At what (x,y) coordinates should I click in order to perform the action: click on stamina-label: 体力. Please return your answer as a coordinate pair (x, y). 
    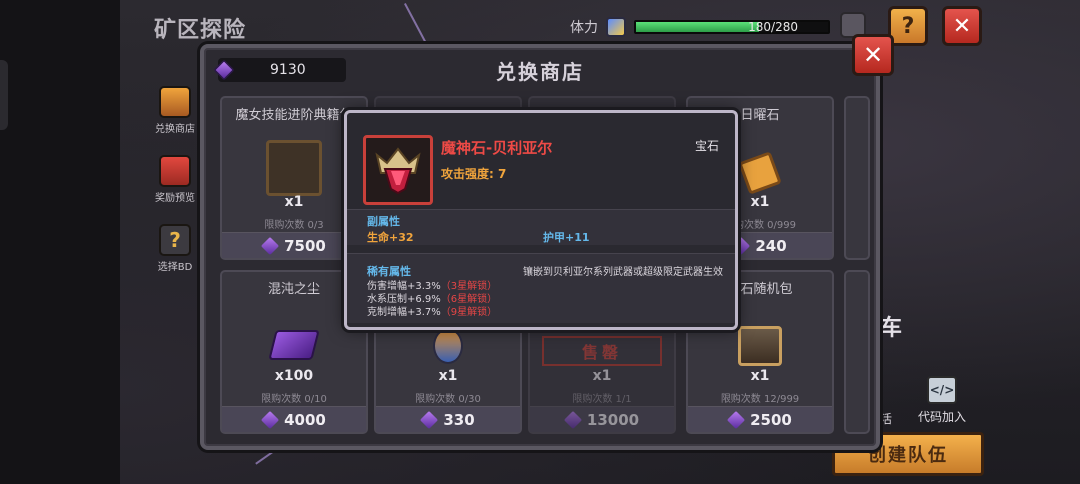
    Looking at the image, I should click on (584, 28).